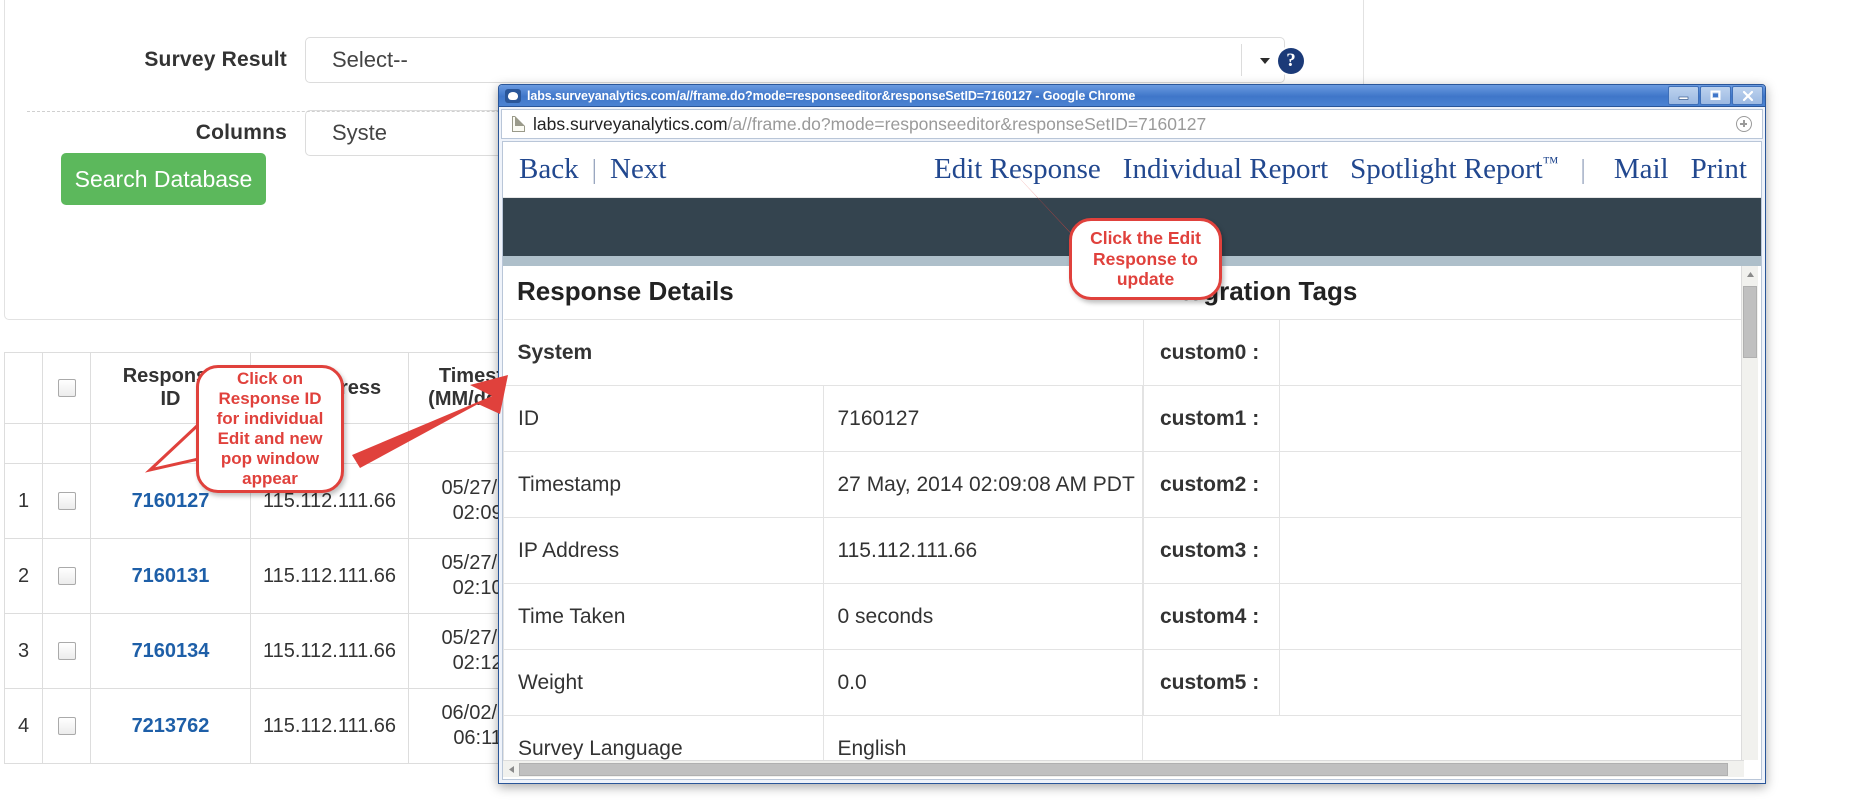 Image resolution: width=1867 pixels, height=800 pixels. What do you see at coordinates (823, 352) in the screenshot?
I see `system-section-heading: System` at bounding box center [823, 352].